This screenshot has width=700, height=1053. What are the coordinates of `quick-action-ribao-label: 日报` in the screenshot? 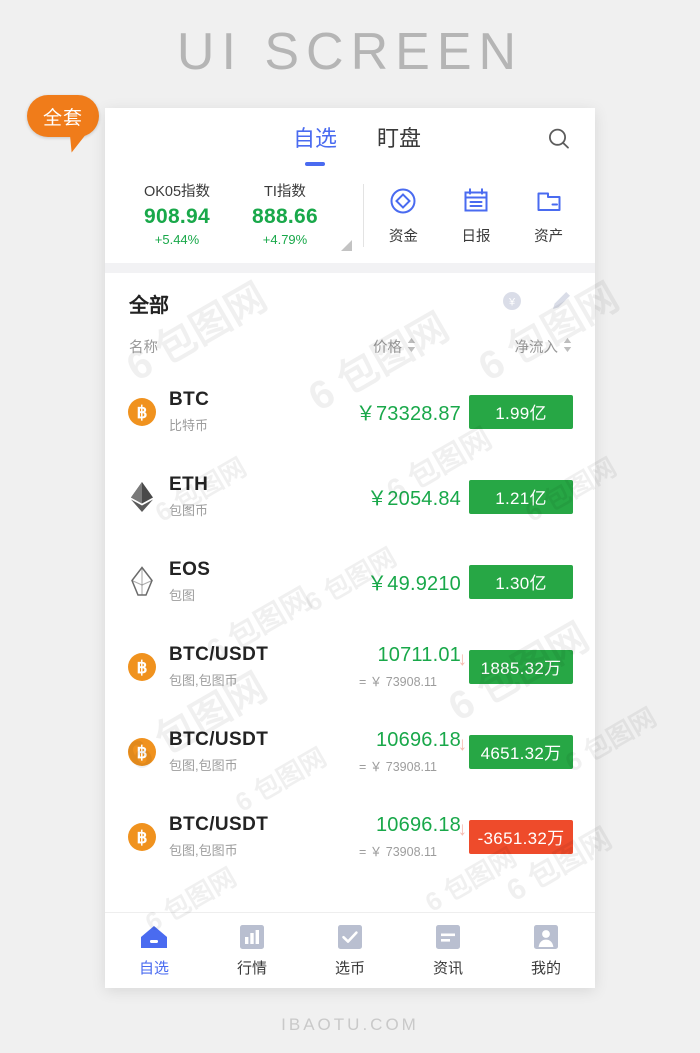 It's located at (476, 237).